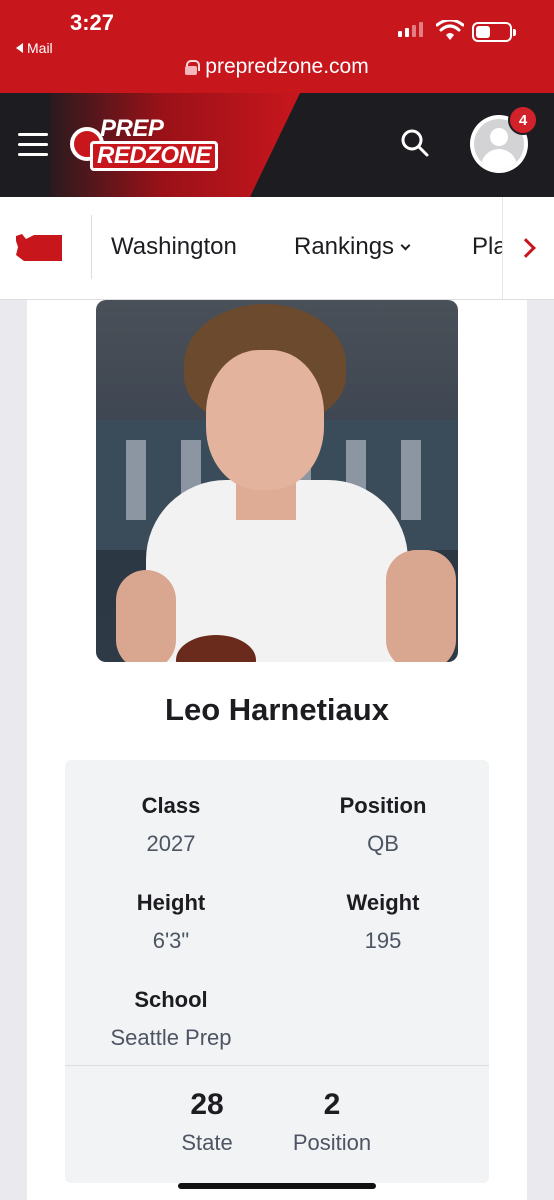  What do you see at coordinates (207, 1104) in the screenshot?
I see `state-rank-number: 28` at bounding box center [207, 1104].